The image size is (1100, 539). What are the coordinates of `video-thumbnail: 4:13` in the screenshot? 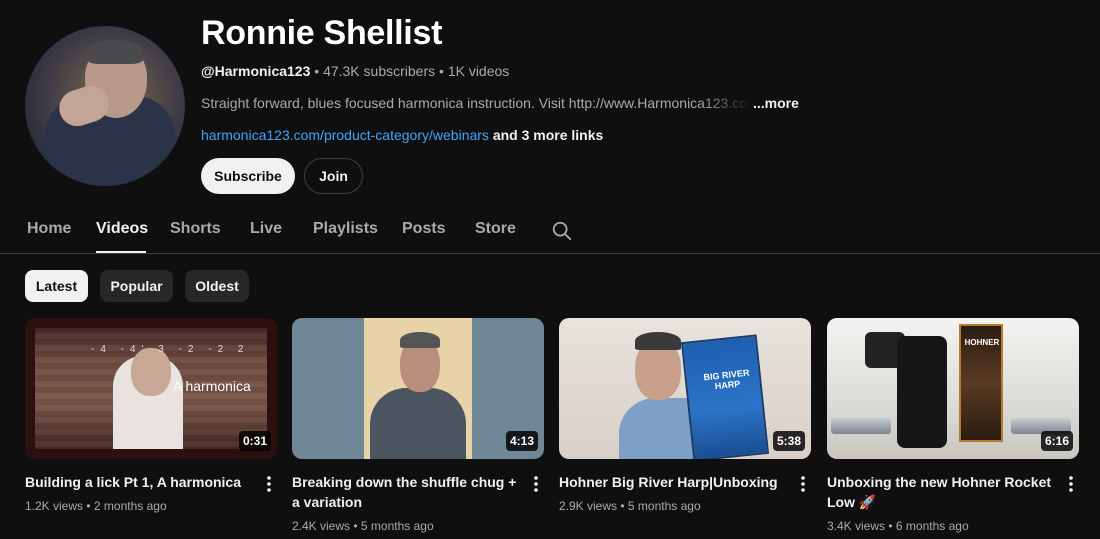 It's located at (418, 388).